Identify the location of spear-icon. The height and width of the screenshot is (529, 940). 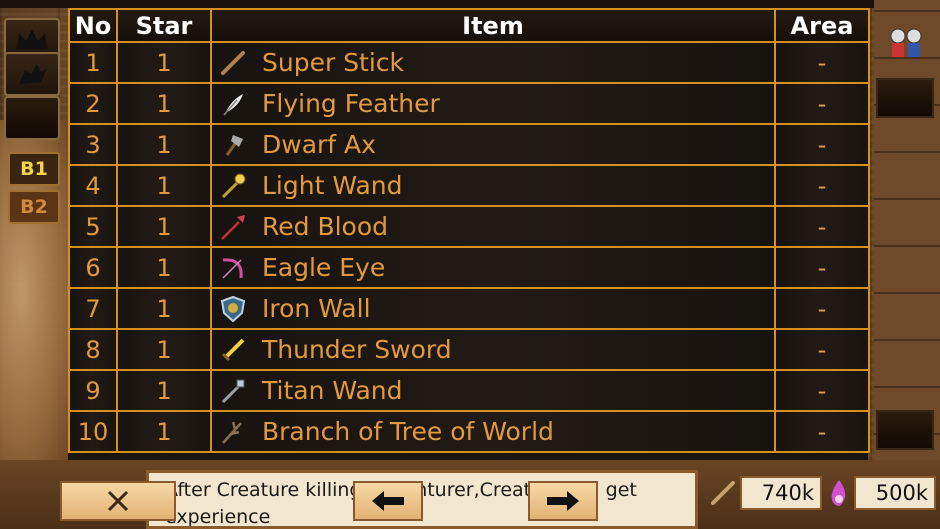
(233, 227).